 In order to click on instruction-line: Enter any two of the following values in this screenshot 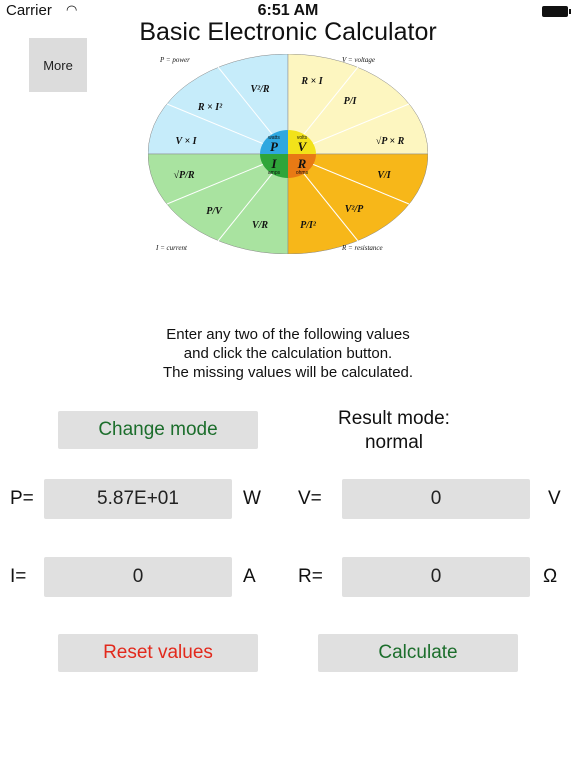, I will do `click(288, 334)`.